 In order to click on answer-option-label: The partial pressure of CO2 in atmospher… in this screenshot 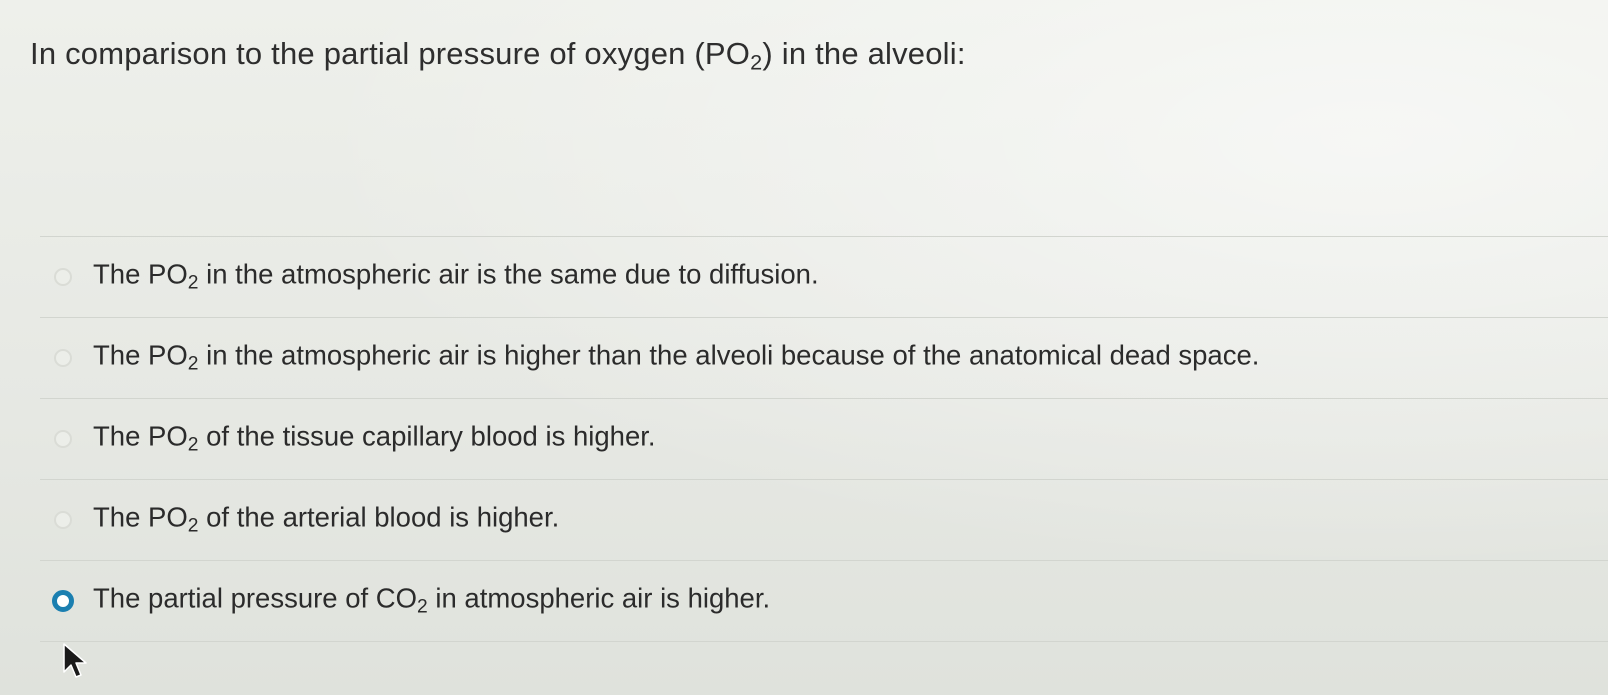, I will do `click(432, 600)`.